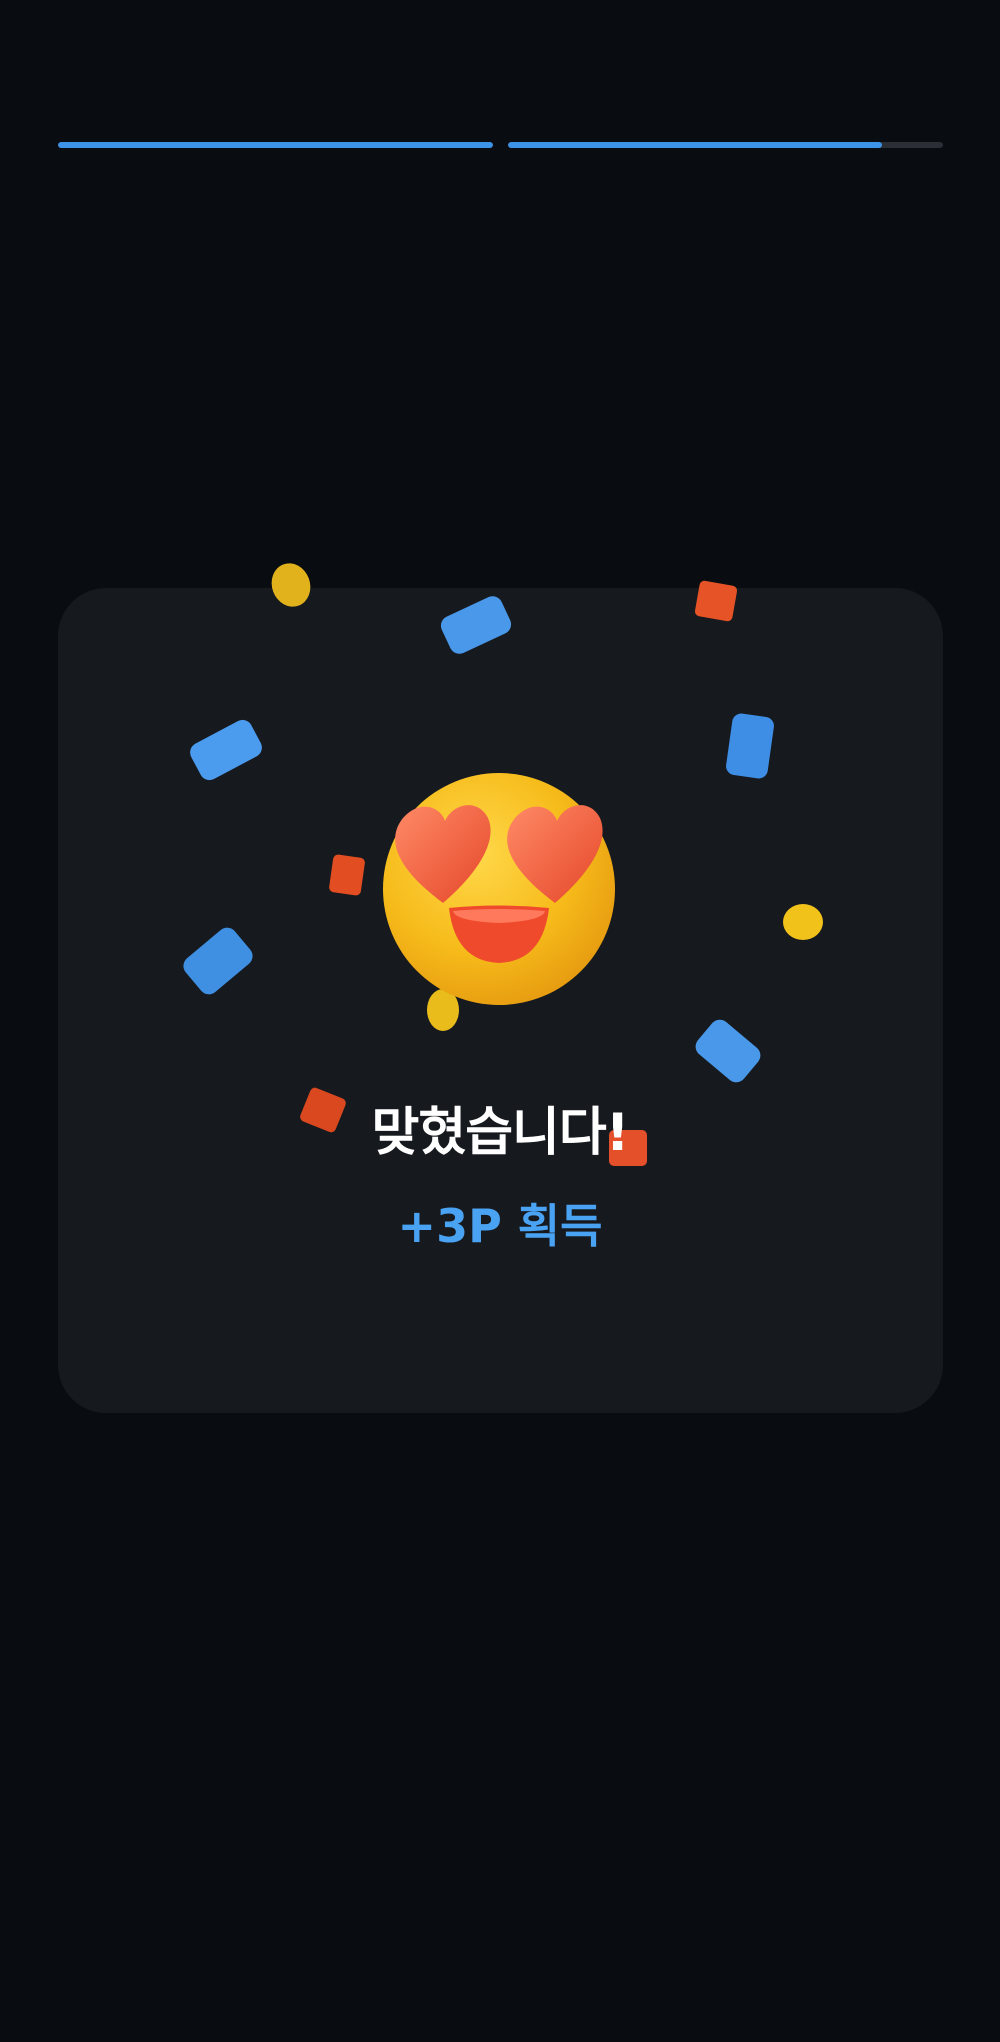  Describe the element at coordinates (500, 1133) in the screenshot. I see `result-title: 맞혔습니다!` at that location.